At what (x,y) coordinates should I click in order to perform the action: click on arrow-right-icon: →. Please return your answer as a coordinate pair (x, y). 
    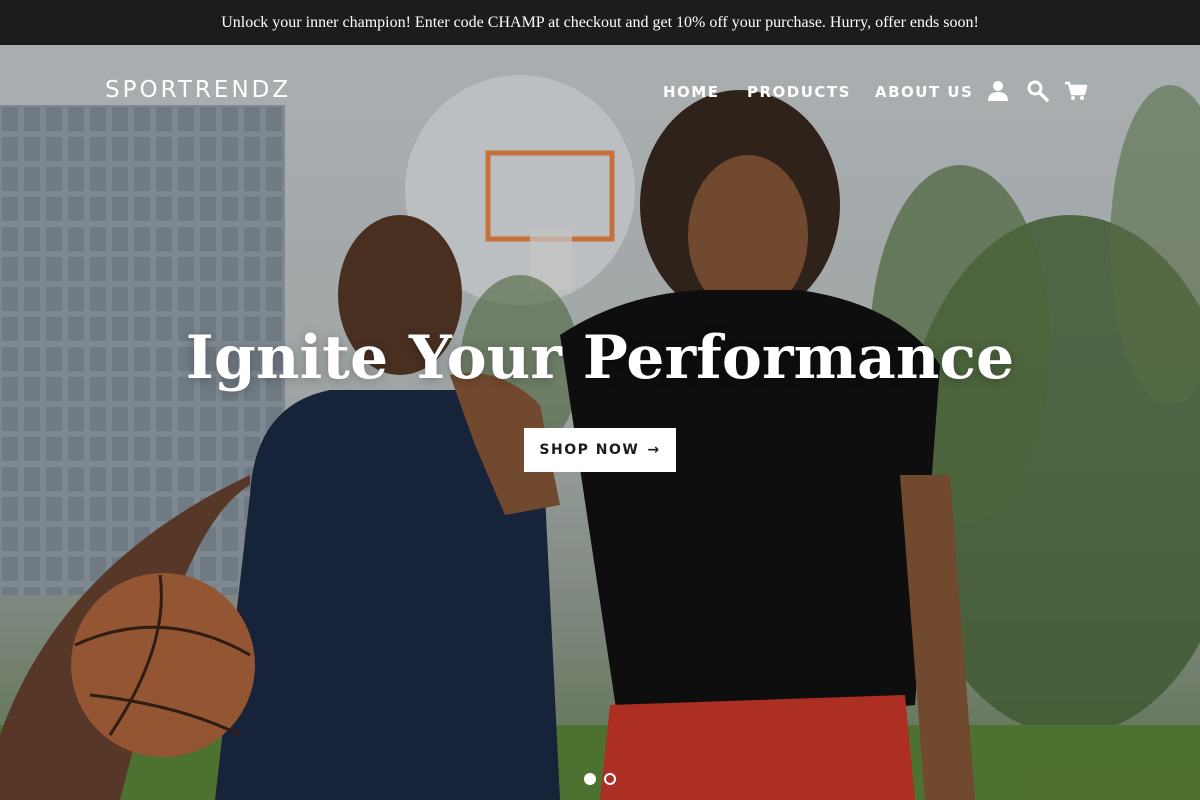
    Looking at the image, I should click on (654, 450).